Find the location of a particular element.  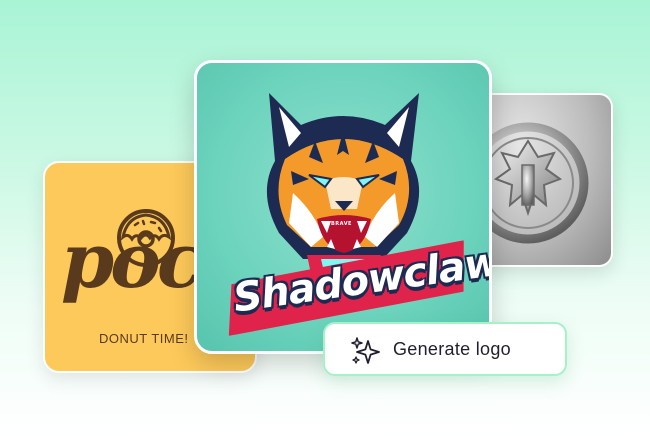

sparkles-icon is located at coordinates (365, 350).